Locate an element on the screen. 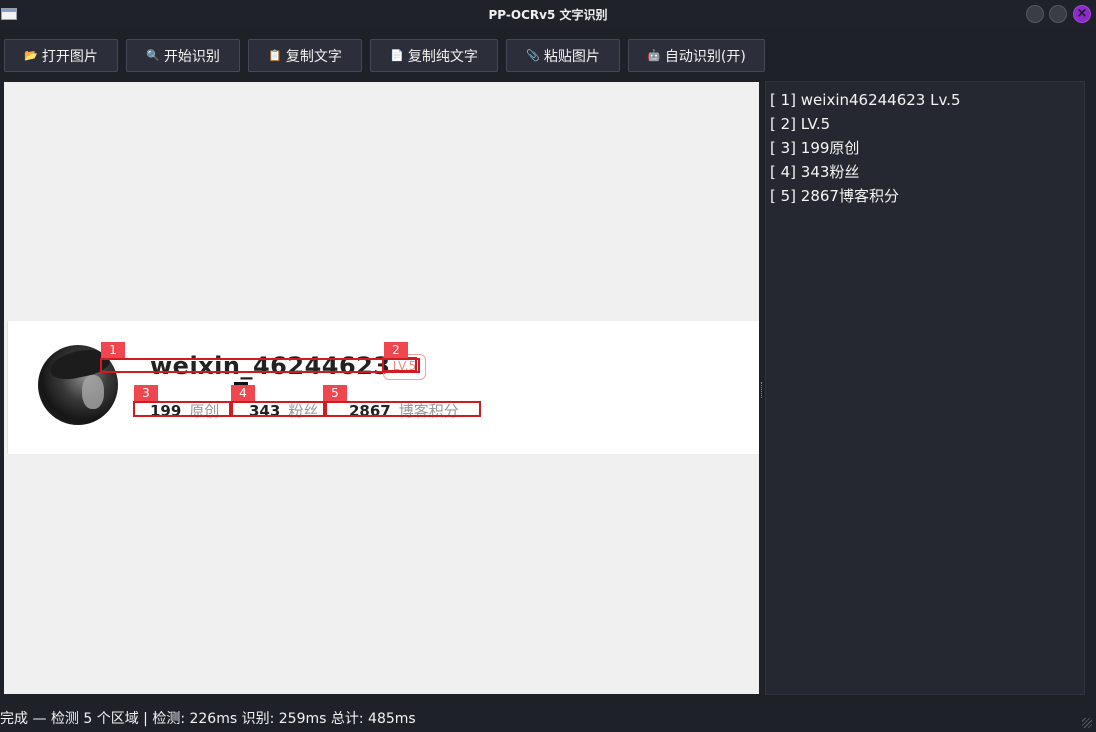 The image size is (1096, 732). auto-recognition-toggle: 🤖 自动识别(开) is located at coordinates (696, 55).